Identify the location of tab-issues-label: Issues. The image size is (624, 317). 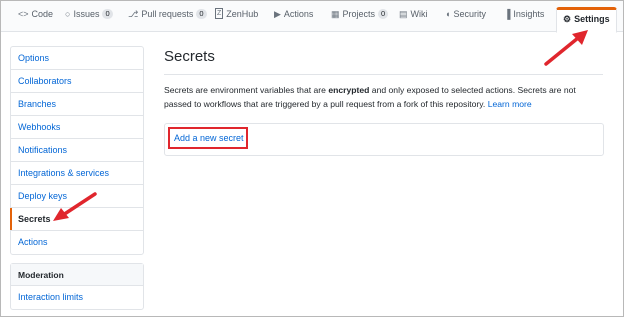
(86, 14).